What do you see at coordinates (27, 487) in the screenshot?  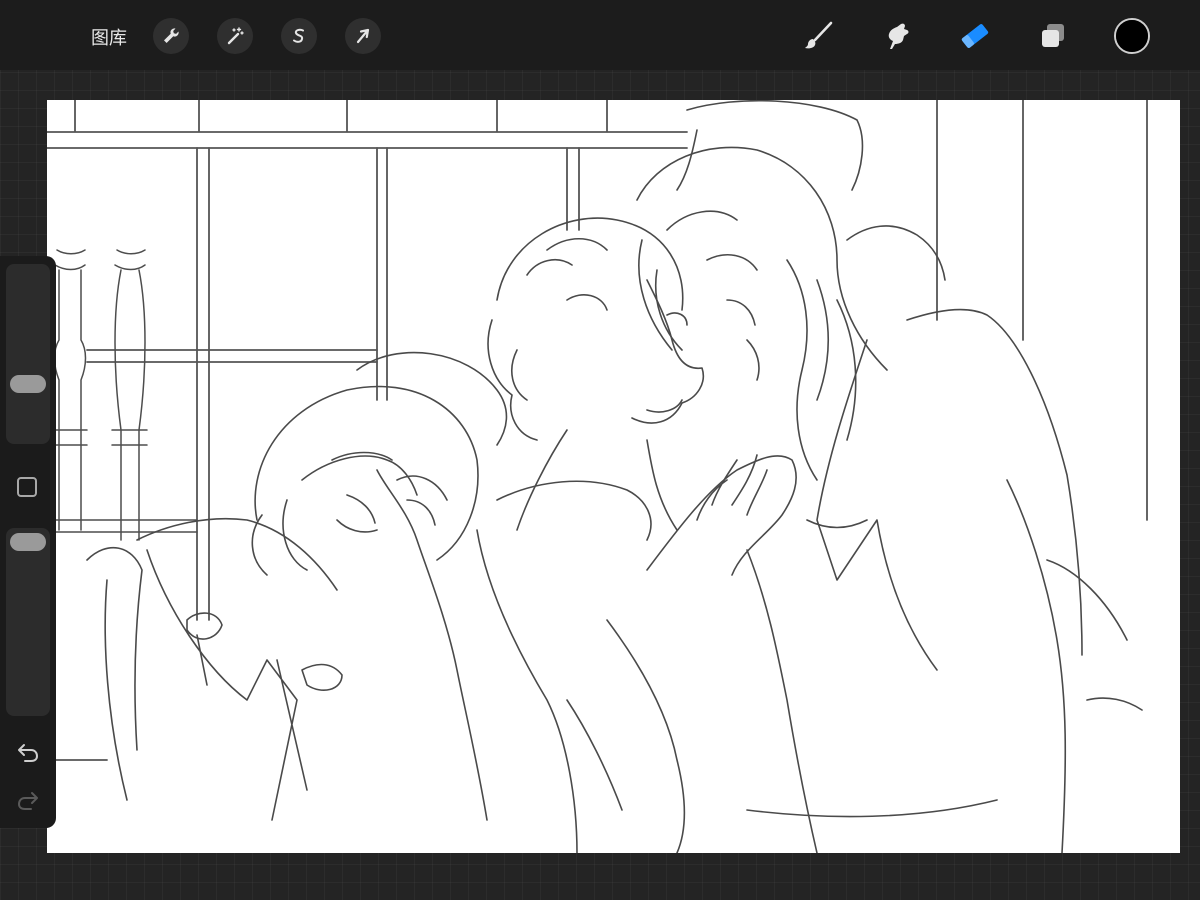 I see `modify-button` at bounding box center [27, 487].